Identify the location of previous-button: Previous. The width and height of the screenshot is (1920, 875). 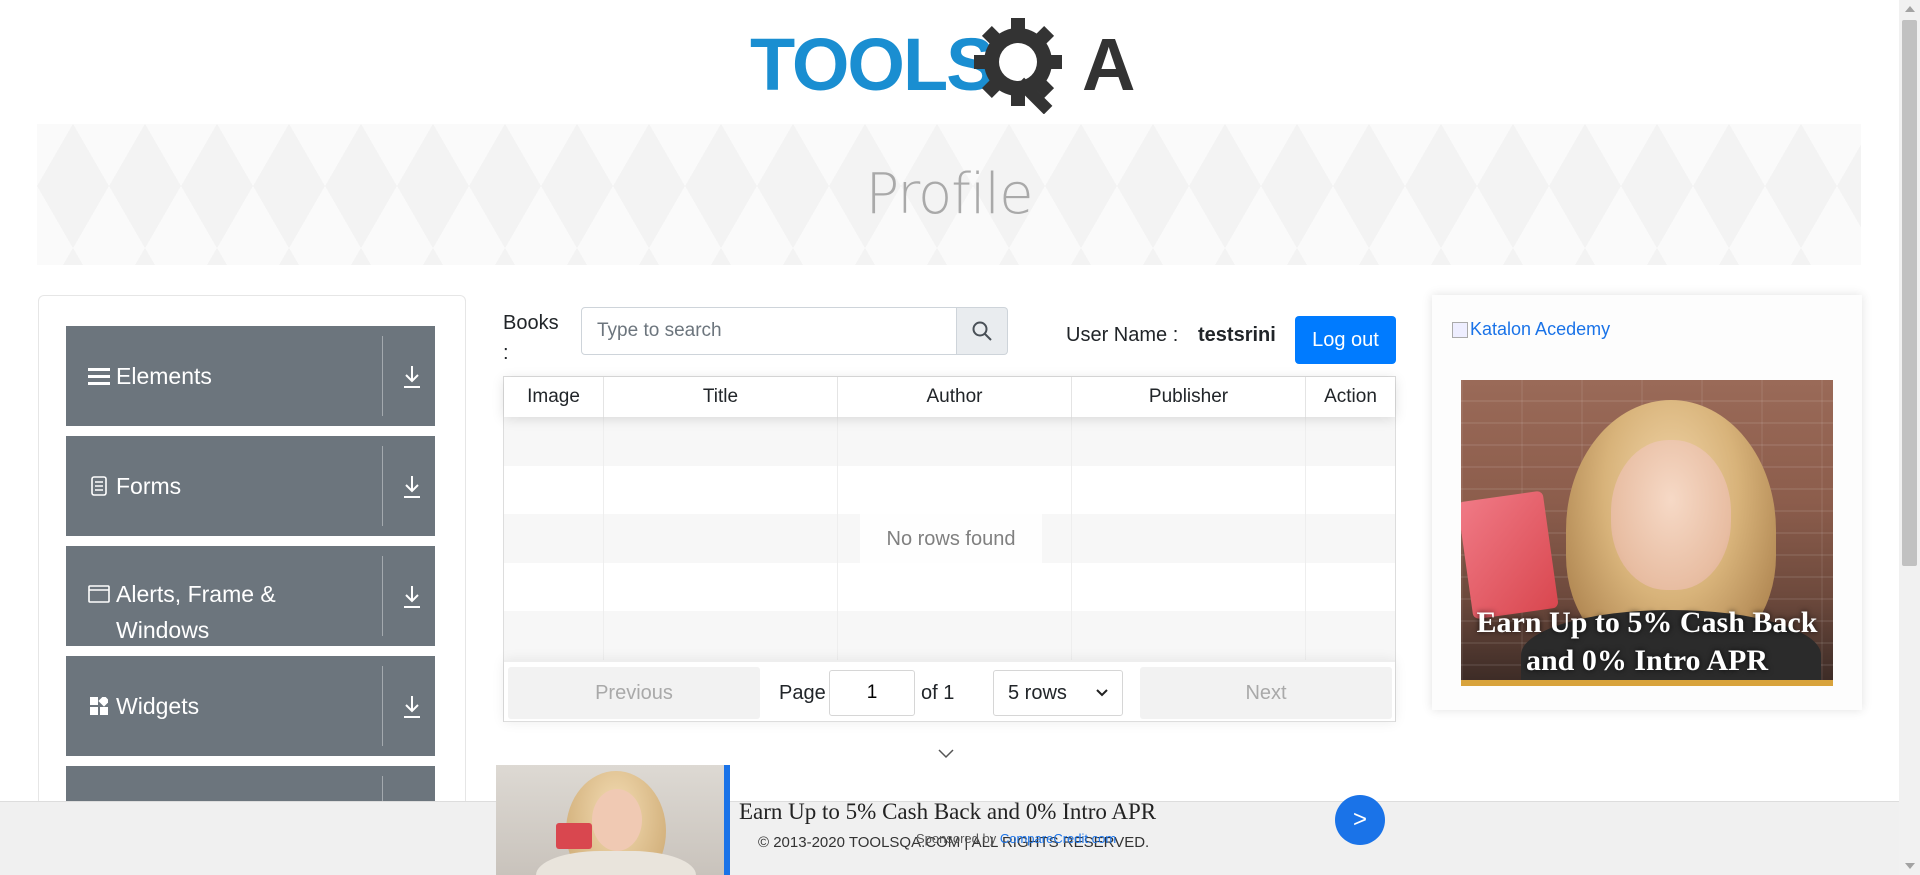
(634, 693).